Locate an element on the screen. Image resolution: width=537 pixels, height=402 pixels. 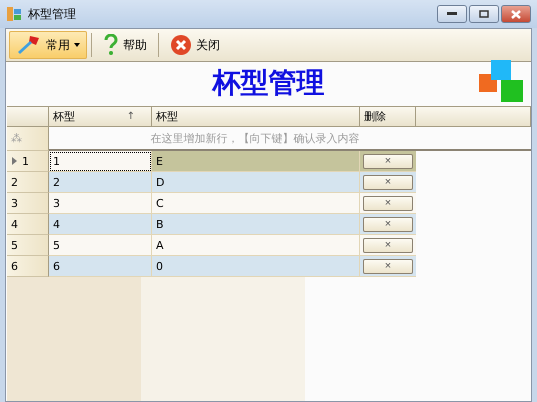
row-header: 3 is located at coordinates (28, 203).